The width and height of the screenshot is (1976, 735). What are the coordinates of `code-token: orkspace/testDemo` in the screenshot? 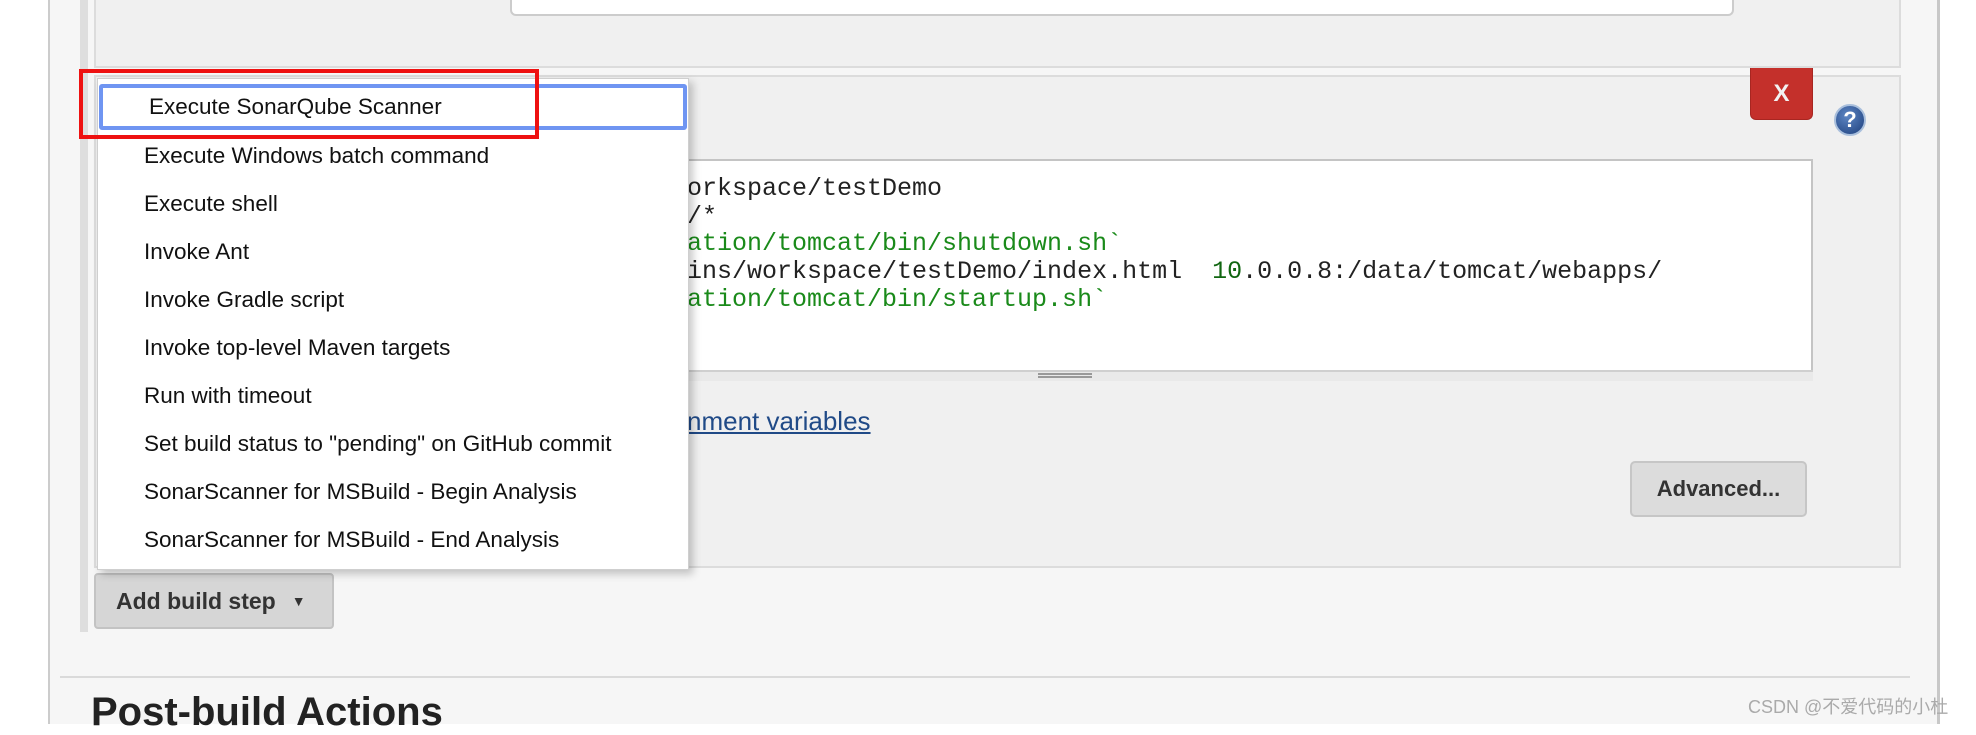 It's located at (815, 188).